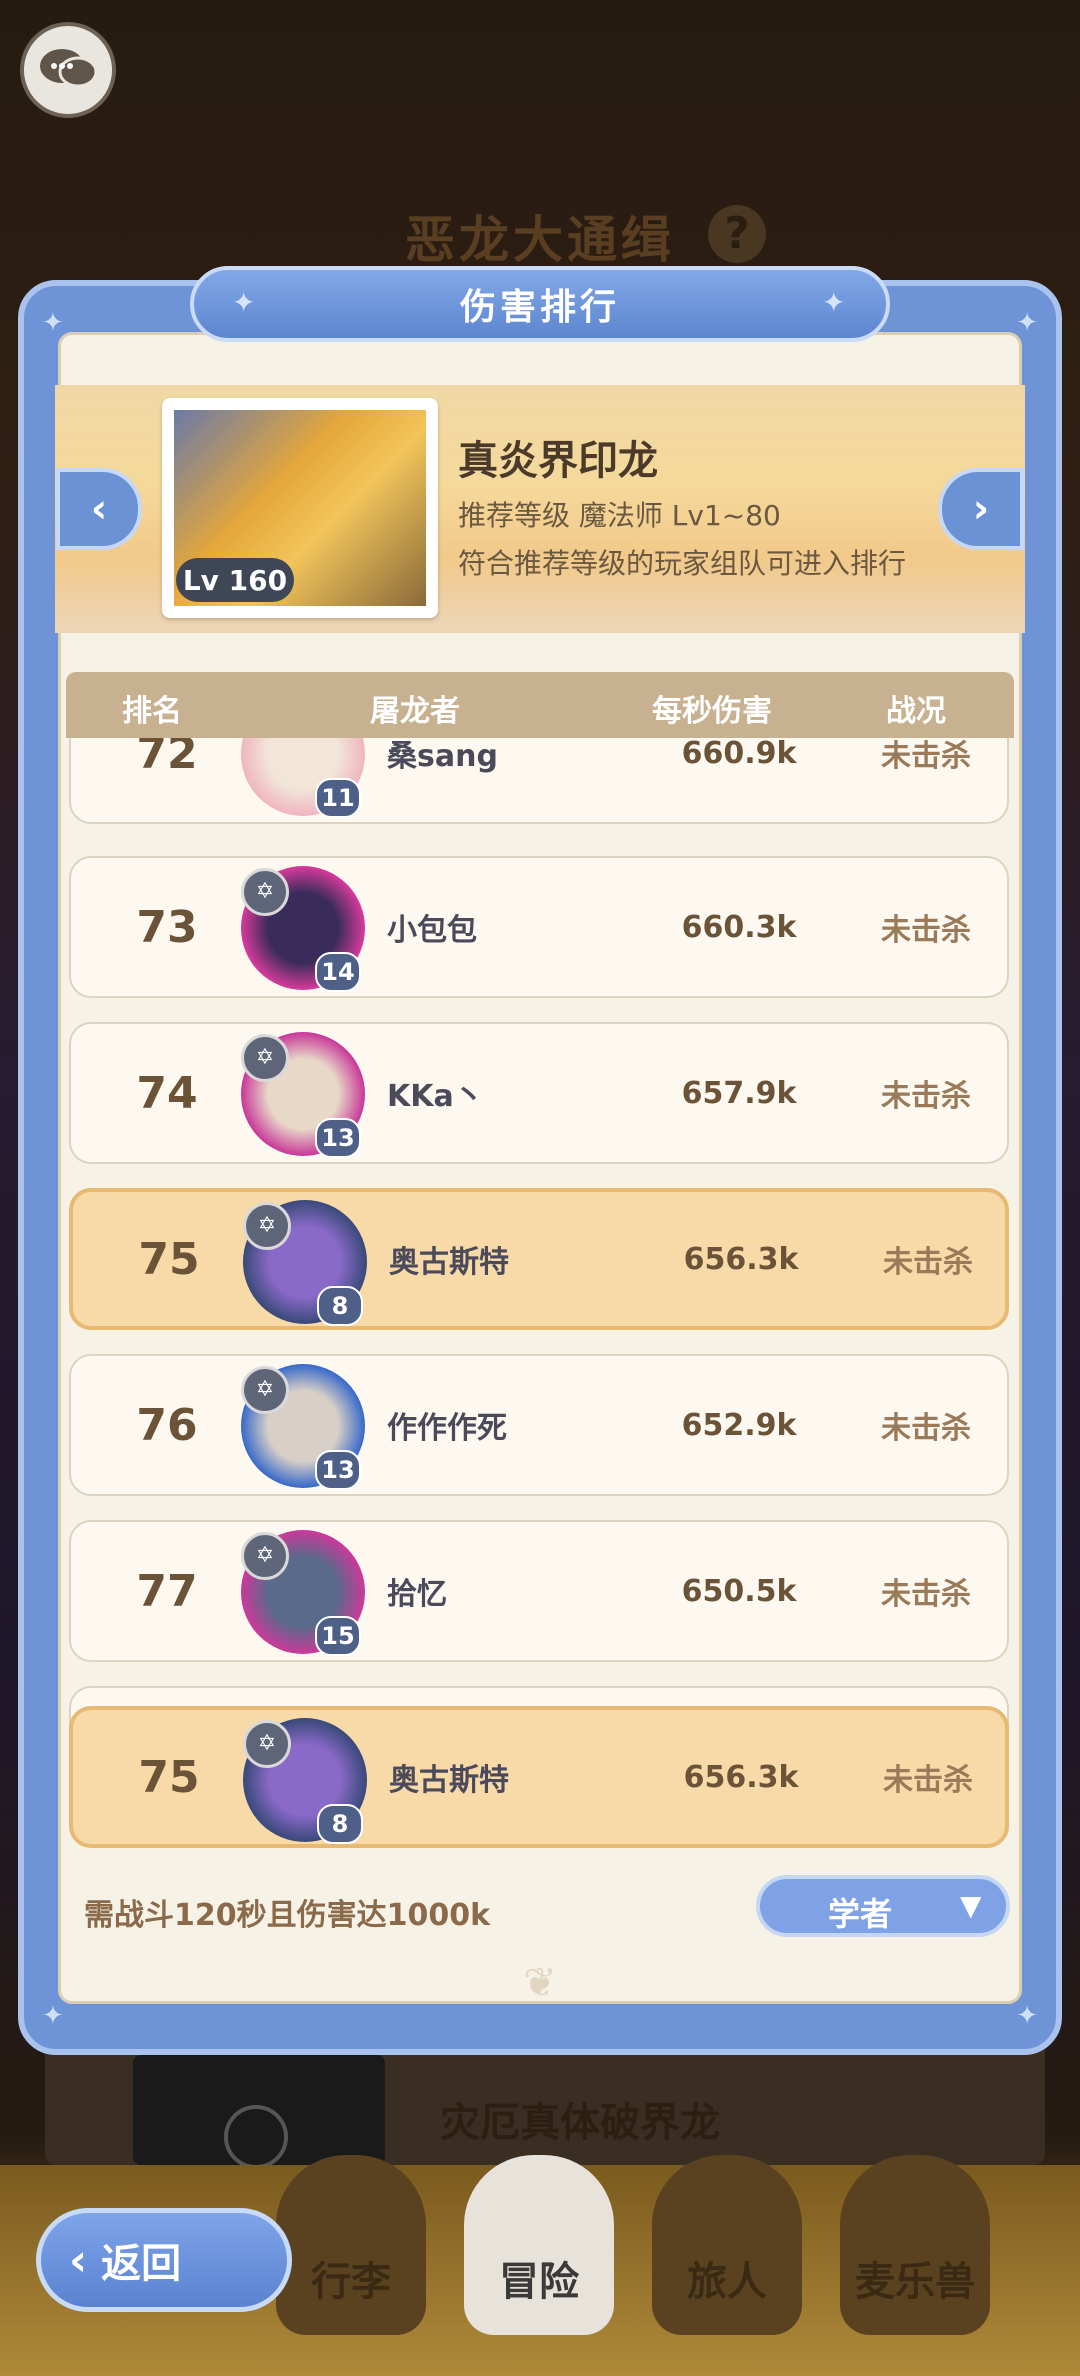 Image resolution: width=1080 pixels, height=2376 pixels. What do you see at coordinates (432, 930) in the screenshot?
I see `player-name: 小包包` at bounding box center [432, 930].